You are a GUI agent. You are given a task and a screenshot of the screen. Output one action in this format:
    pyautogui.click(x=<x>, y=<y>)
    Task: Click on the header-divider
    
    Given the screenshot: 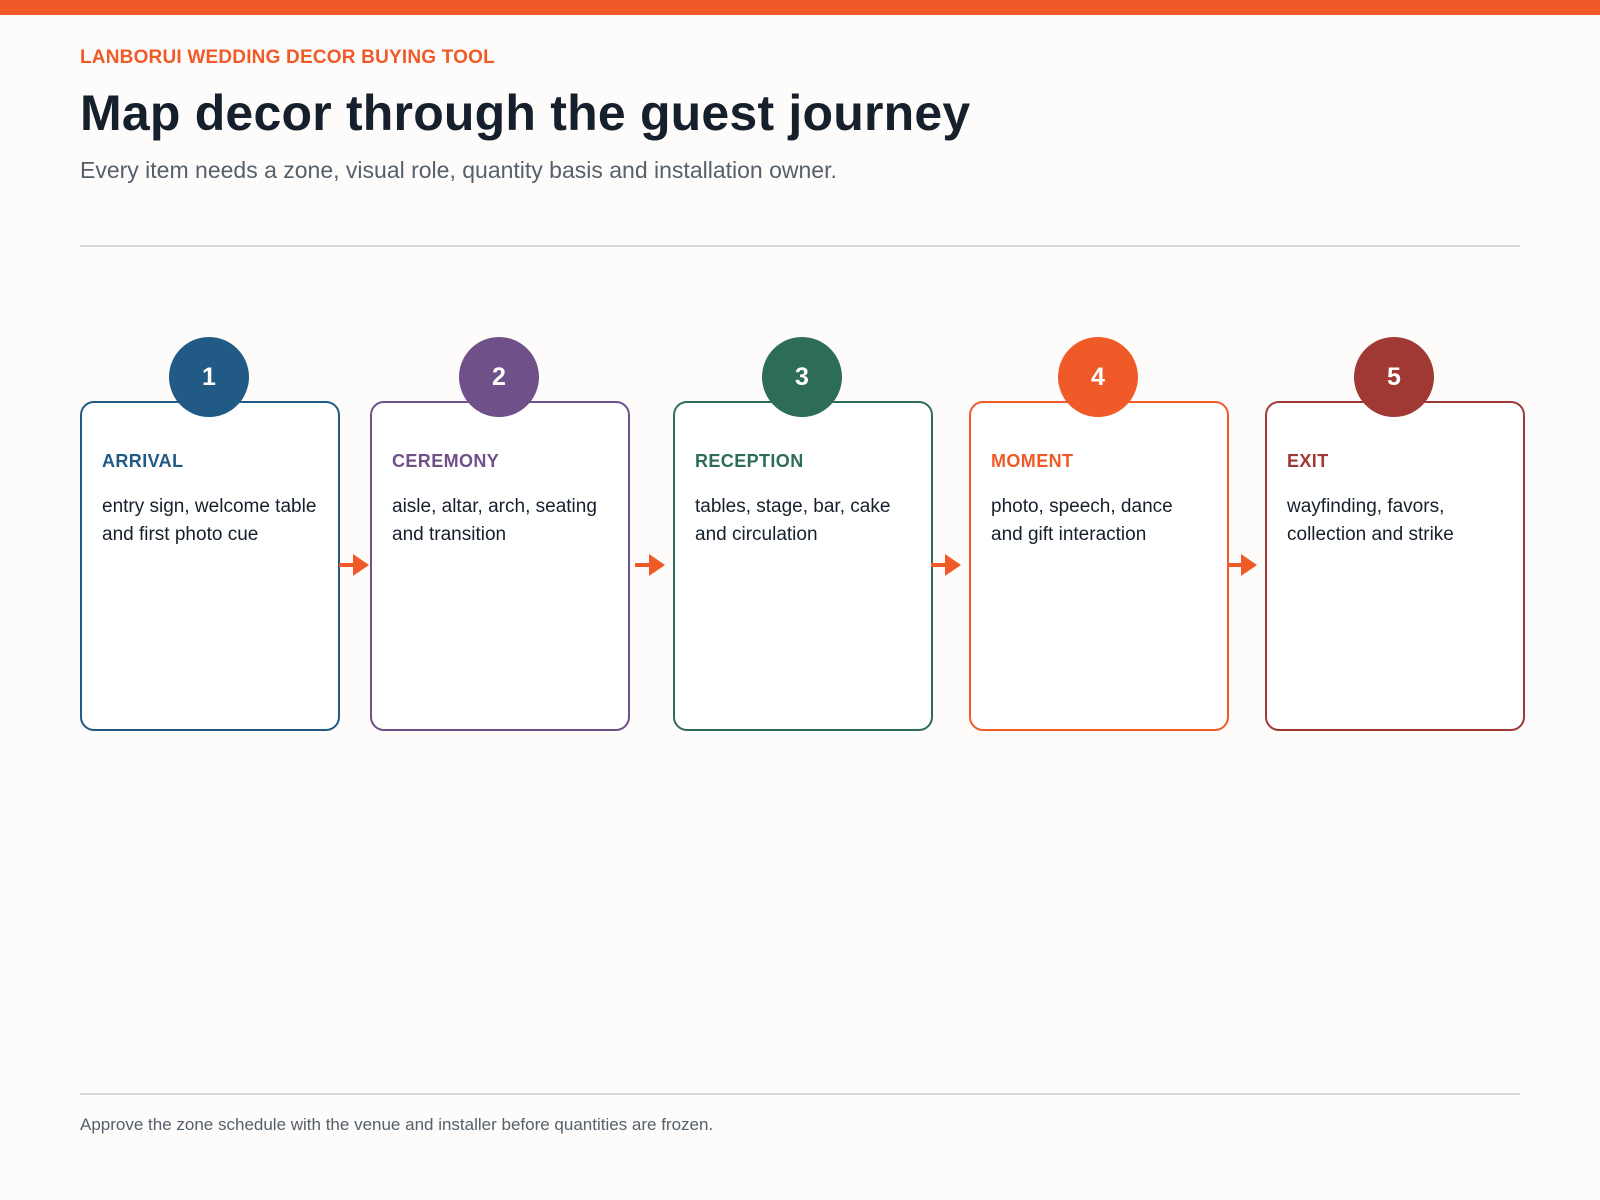 What is the action you would take?
    pyautogui.click(x=800, y=246)
    